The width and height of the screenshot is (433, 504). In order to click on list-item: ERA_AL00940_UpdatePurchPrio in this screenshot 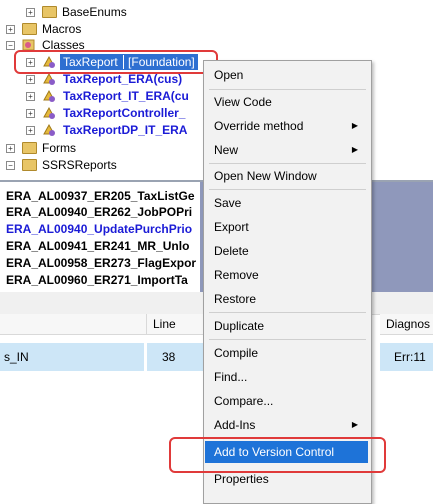, I will do `click(103, 229)`.